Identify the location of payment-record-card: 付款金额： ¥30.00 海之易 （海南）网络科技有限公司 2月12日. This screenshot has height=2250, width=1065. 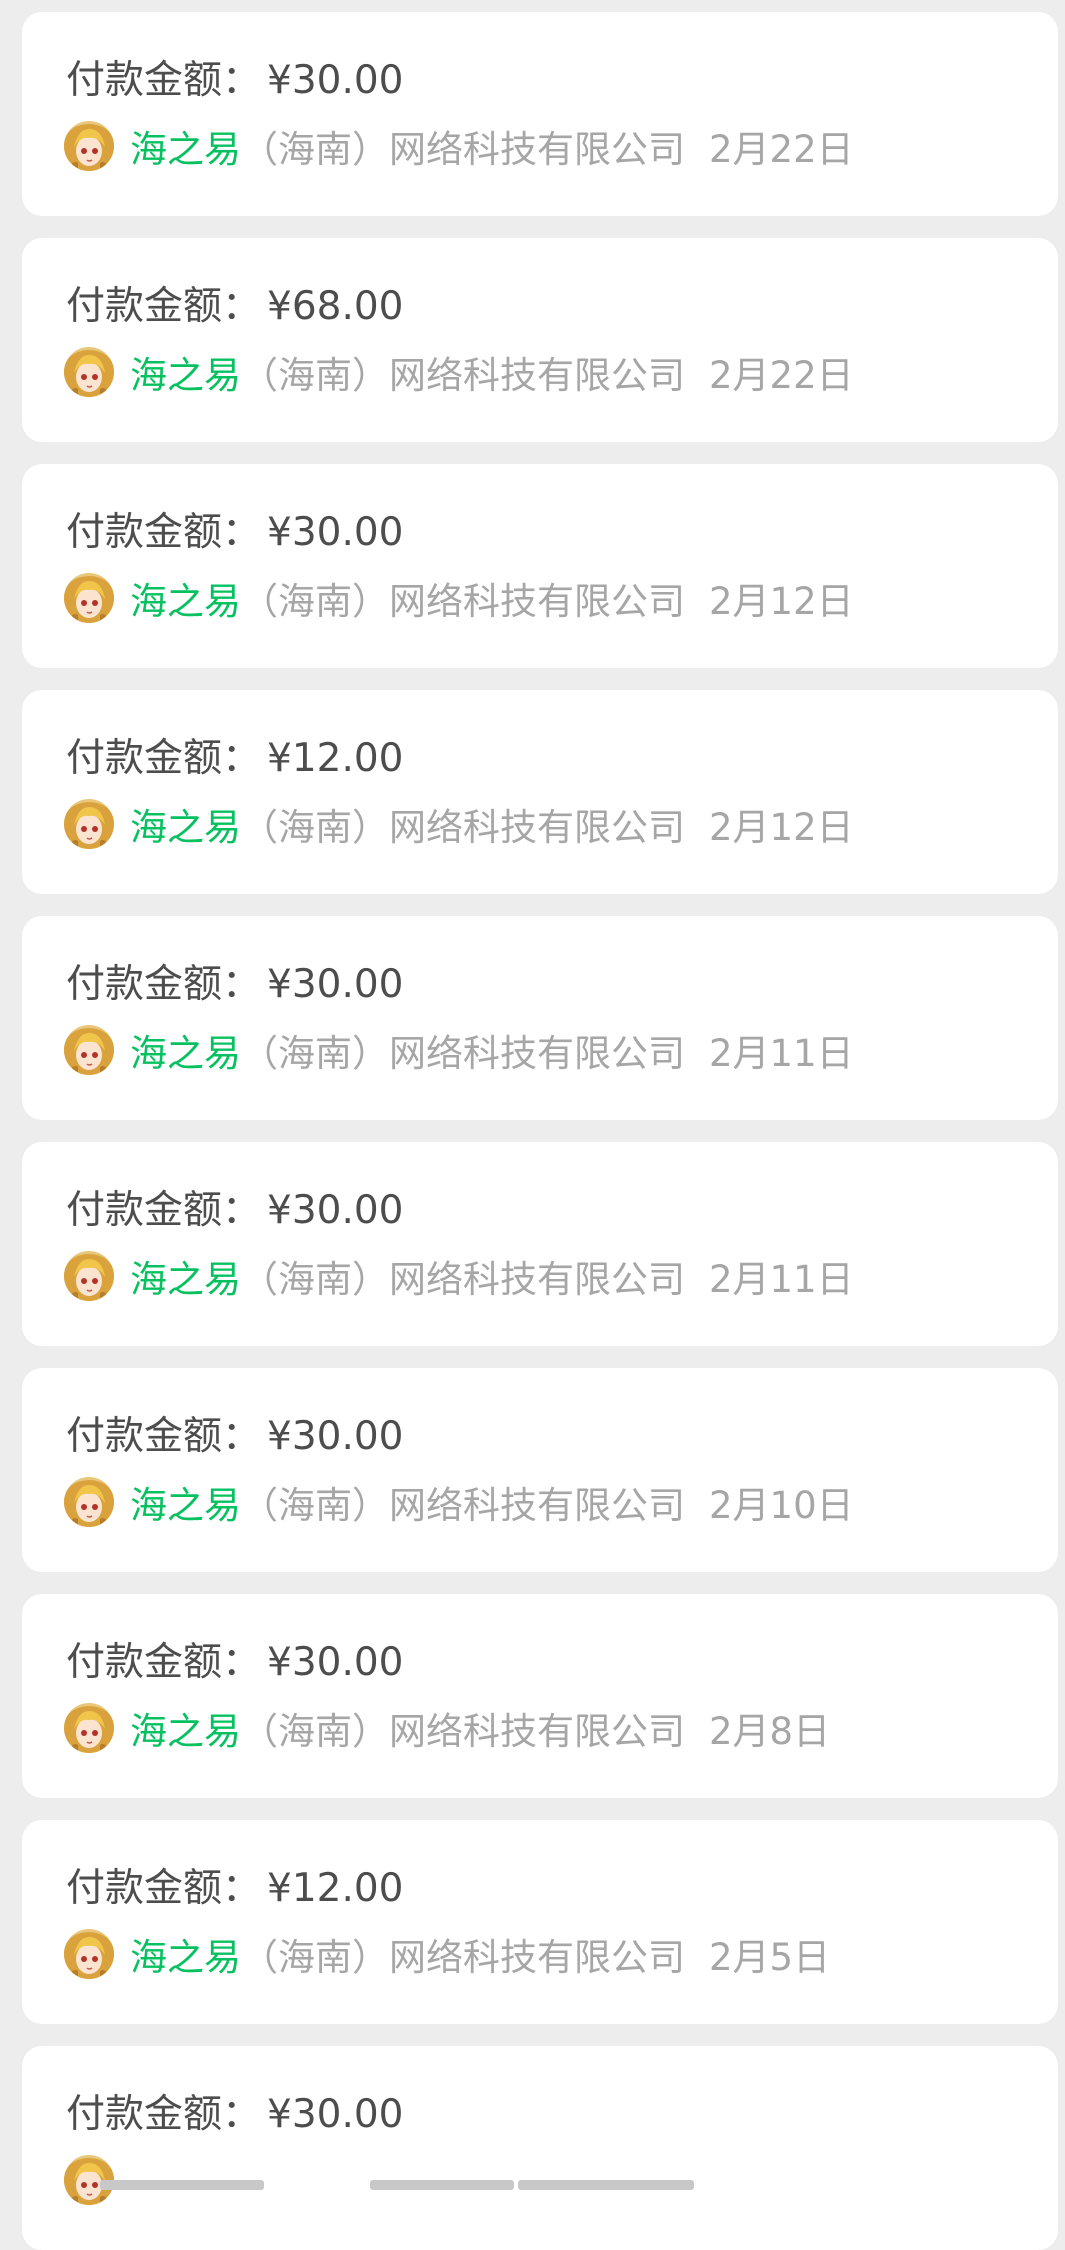
(540, 566).